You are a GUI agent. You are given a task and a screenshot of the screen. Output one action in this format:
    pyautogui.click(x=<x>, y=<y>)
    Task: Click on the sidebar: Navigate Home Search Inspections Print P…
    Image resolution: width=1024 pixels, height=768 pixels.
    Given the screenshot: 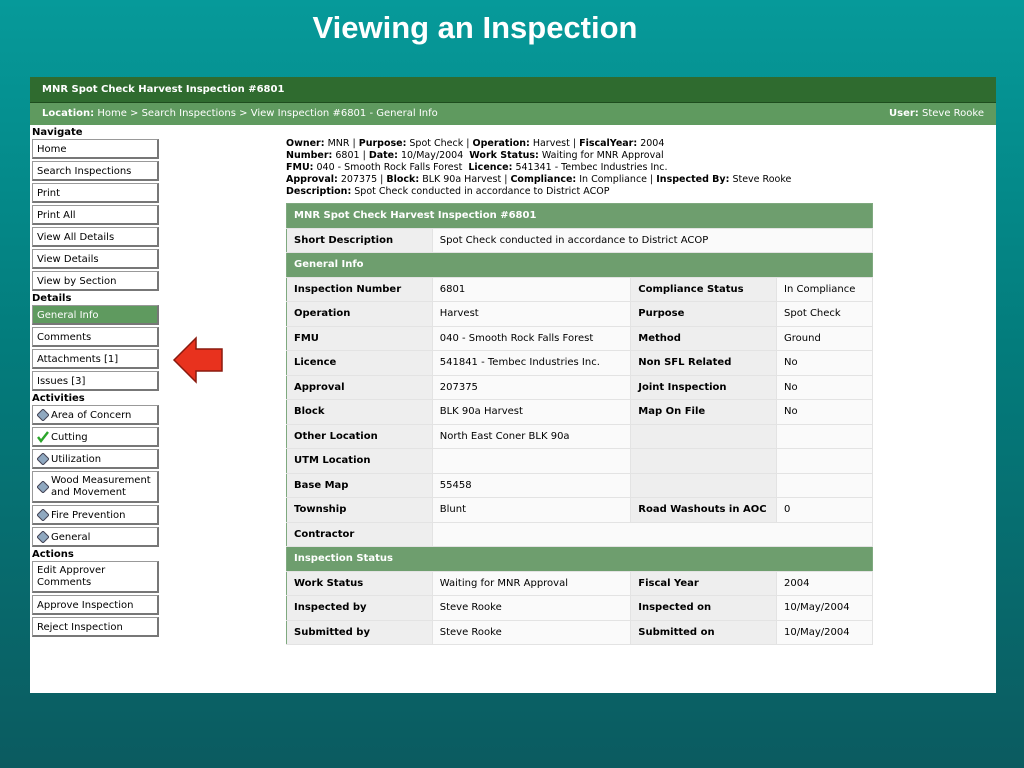 What is the action you would take?
    pyautogui.click(x=95, y=383)
    